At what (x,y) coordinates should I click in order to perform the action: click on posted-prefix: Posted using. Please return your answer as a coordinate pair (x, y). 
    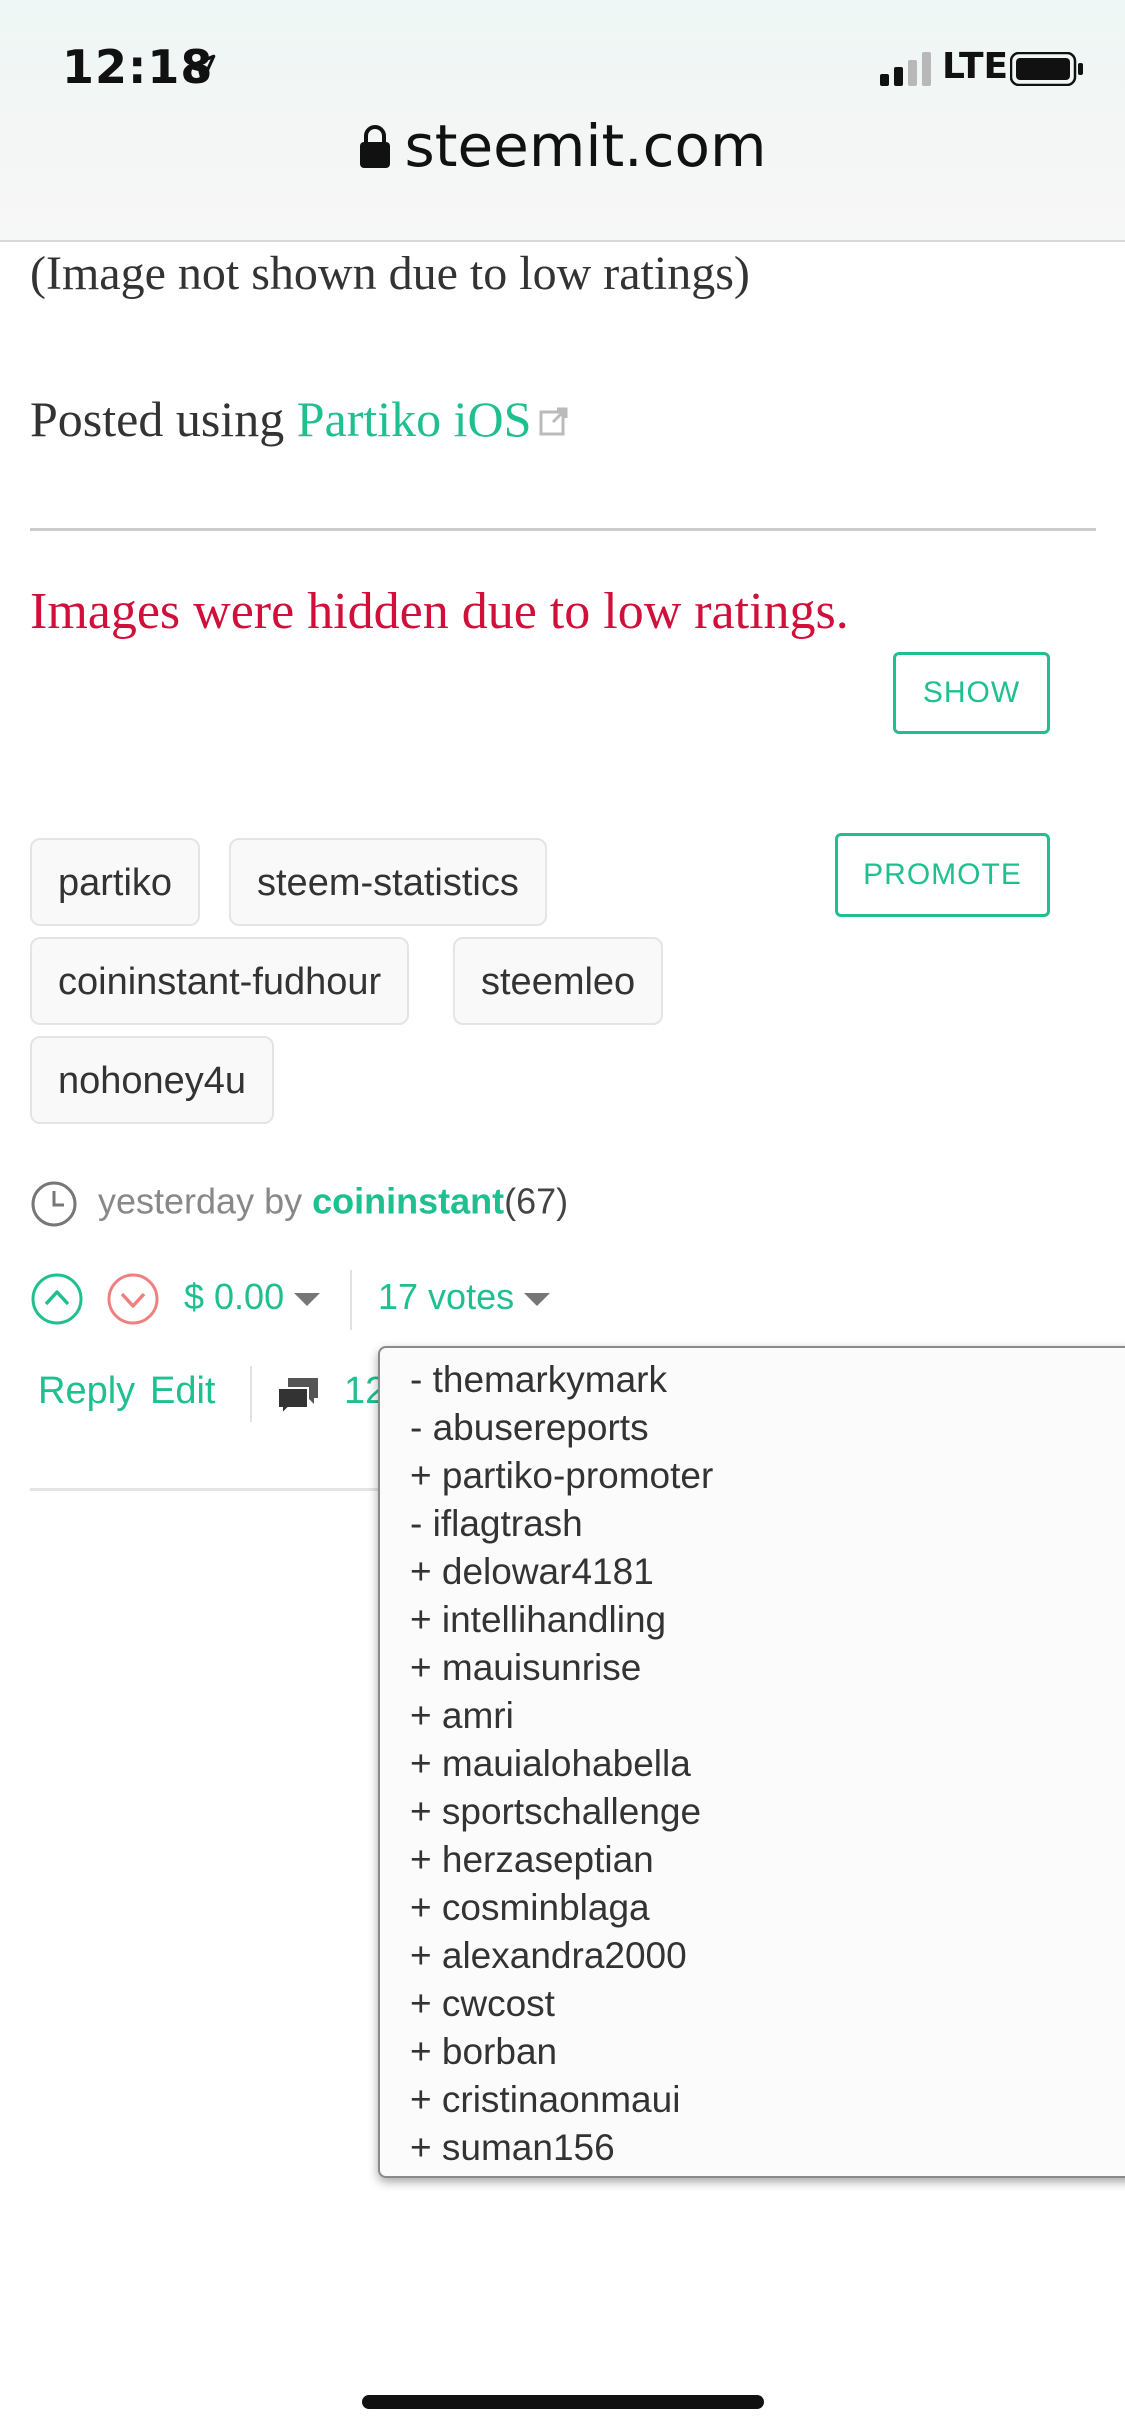
    Looking at the image, I should click on (163, 419).